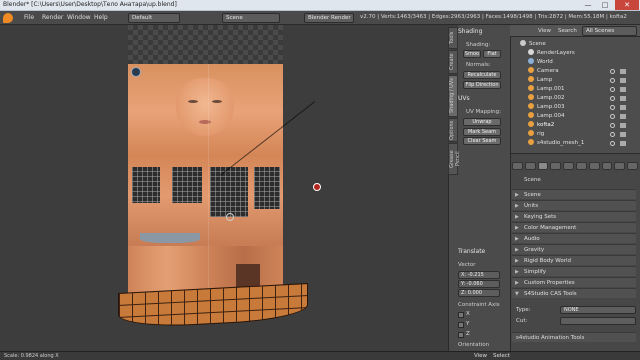 The image size is (640, 360). Describe the element at coordinates (492, 54) in the screenshot. I see `flat-button: Flat` at that location.